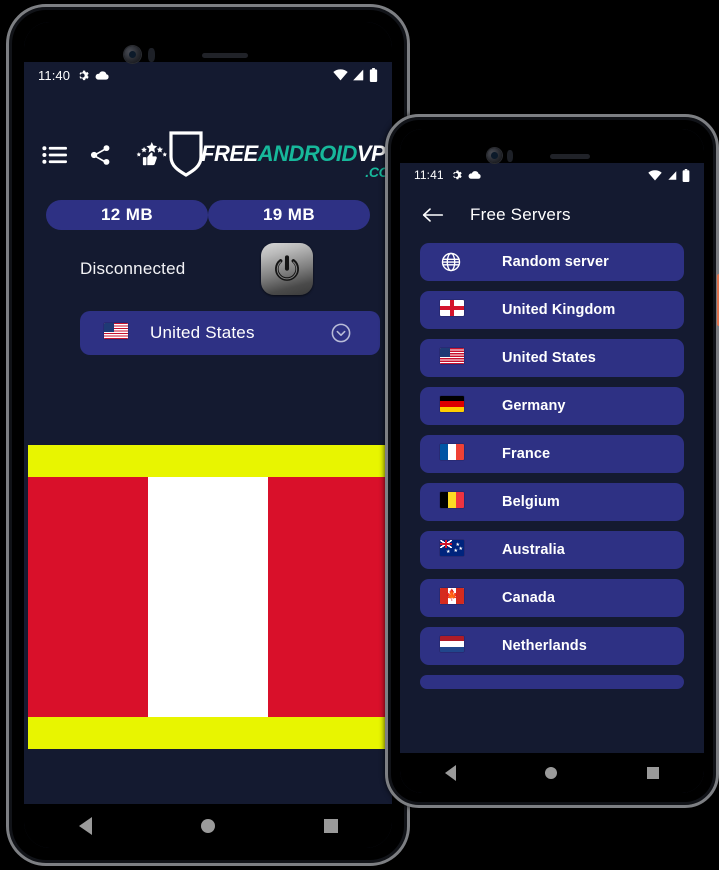 This screenshot has height=870, width=719. Describe the element at coordinates (289, 215) in the screenshot. I see `upload-usage-pill: 19 MB` at that location.